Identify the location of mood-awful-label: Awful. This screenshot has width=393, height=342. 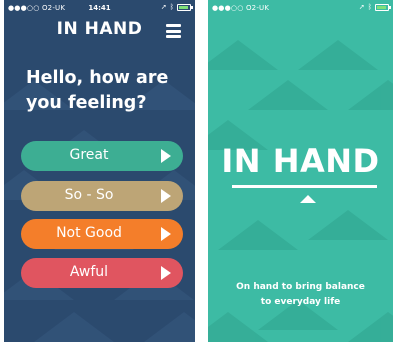
(89, 272).